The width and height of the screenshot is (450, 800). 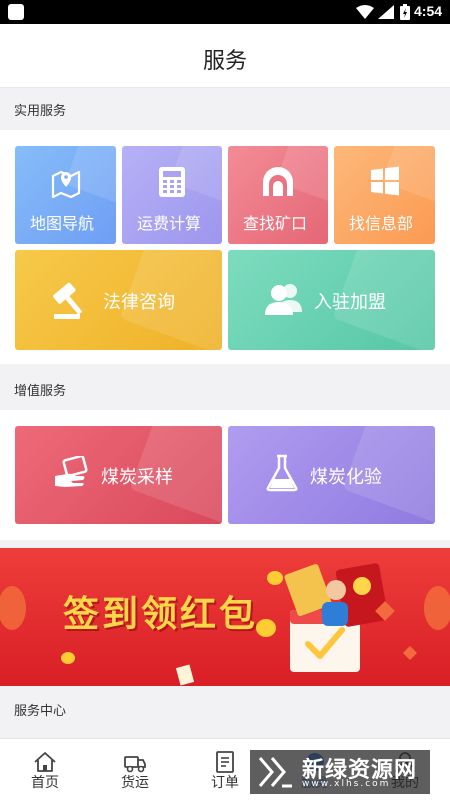 I want to click on gavel-icon, so click(x=68, y=300).